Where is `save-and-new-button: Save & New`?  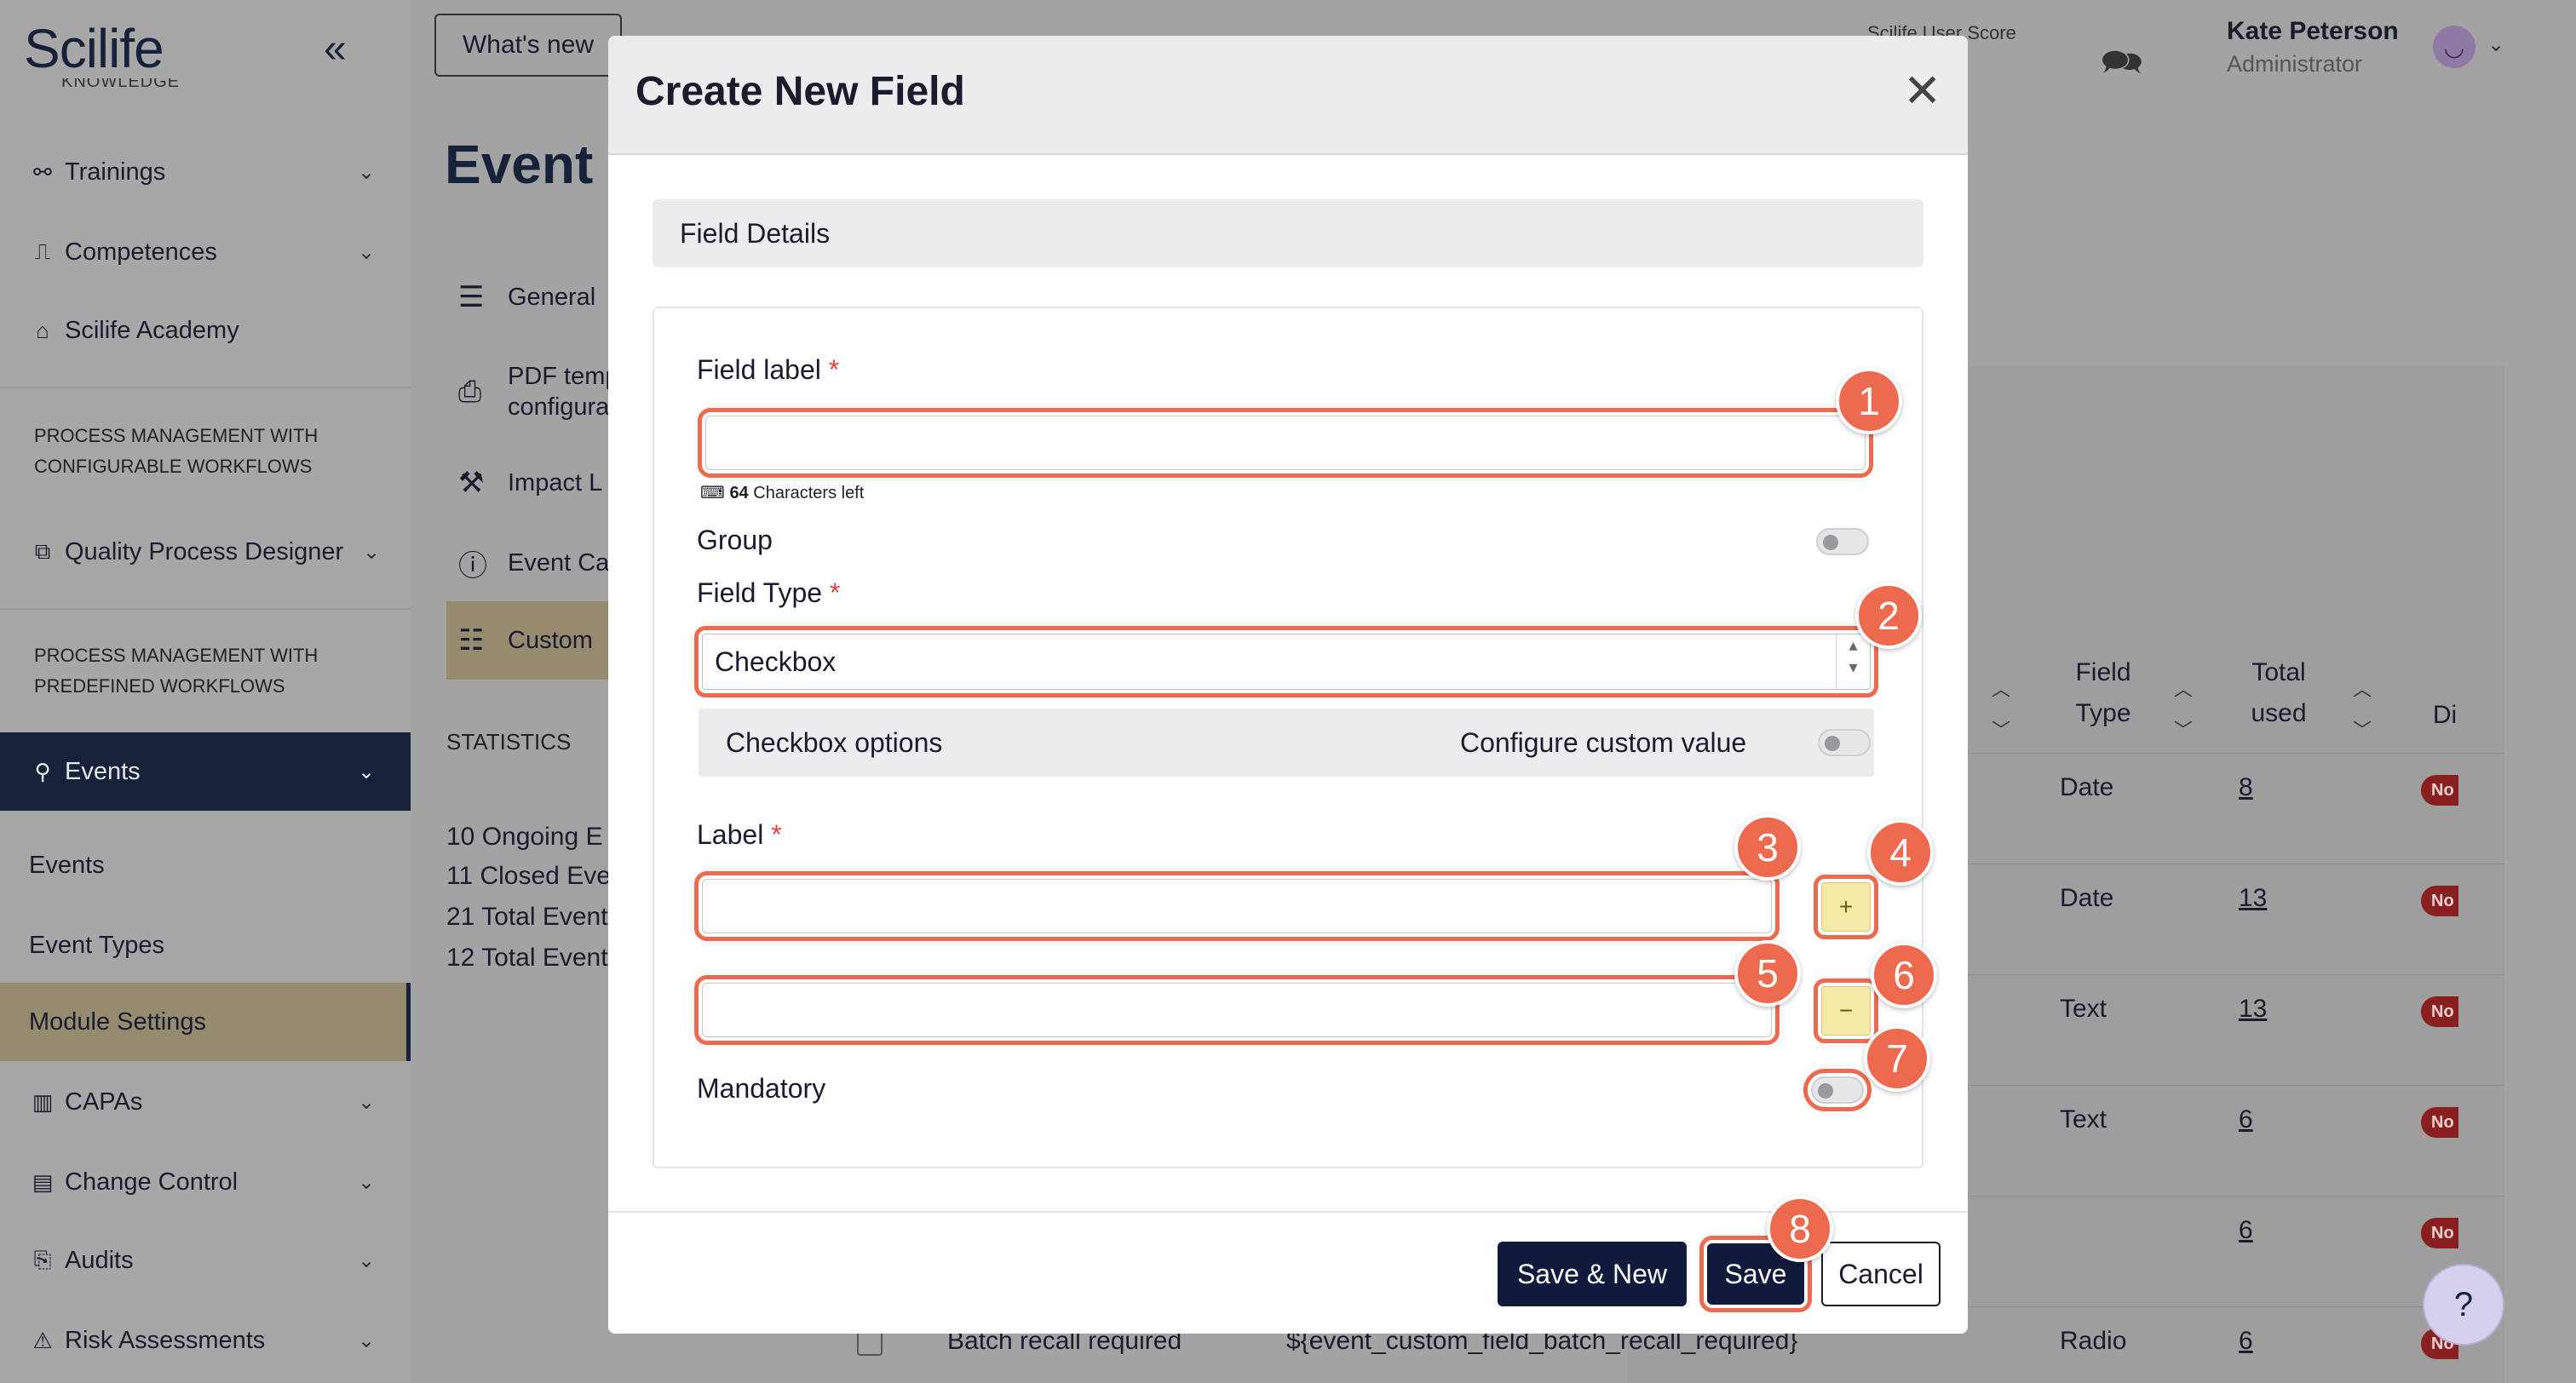 save-and-new-button: Save & New is located at coordinates (1592, 1274).